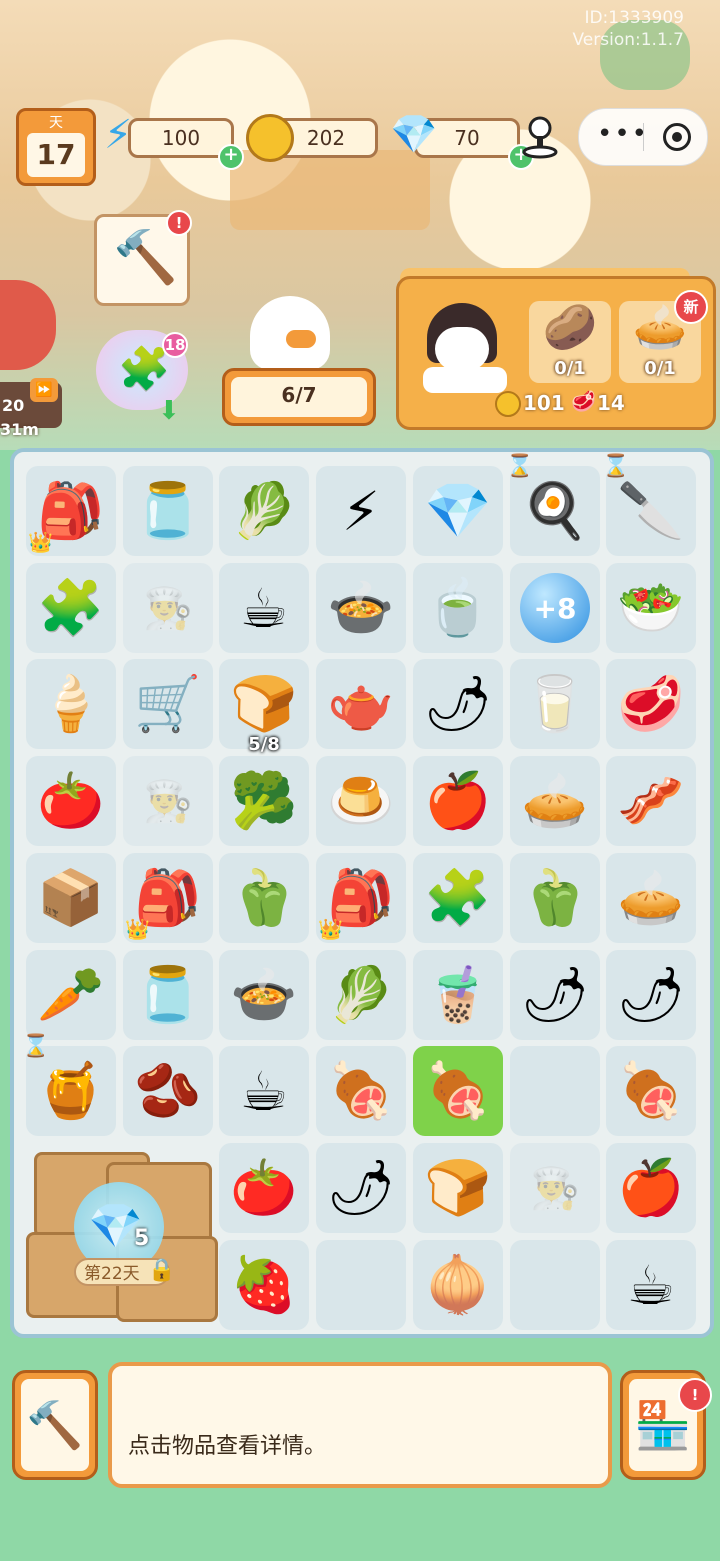  What do you see at coordinates (145, 258) in the screenshot?
I see `hammer-icon: 🔨` at bounding box center [145, 258].